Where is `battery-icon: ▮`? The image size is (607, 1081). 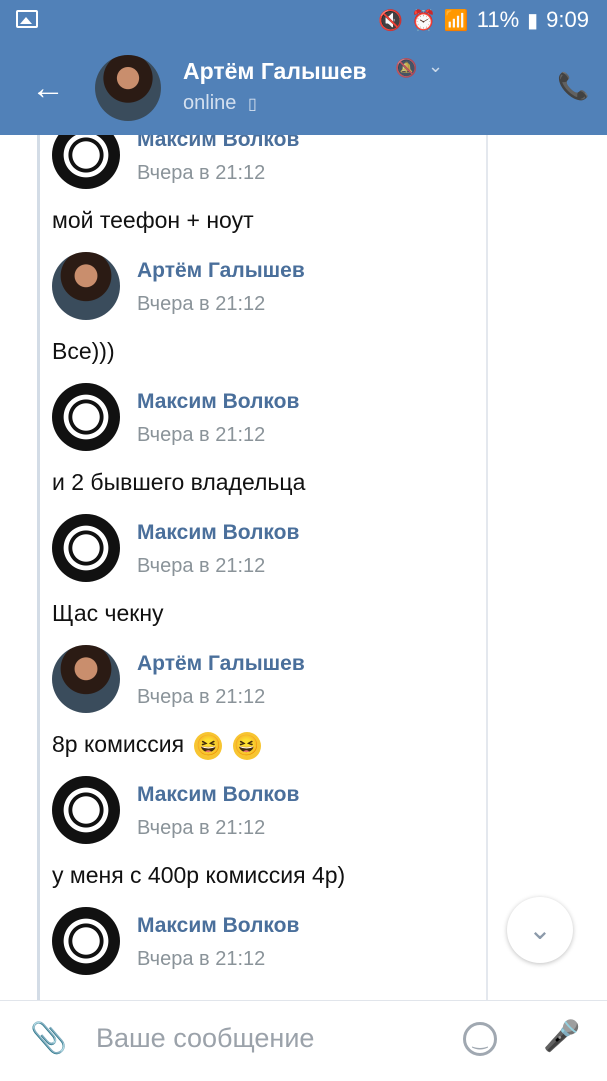 battery-icon: ▮ is located at coordinates (533, 20).